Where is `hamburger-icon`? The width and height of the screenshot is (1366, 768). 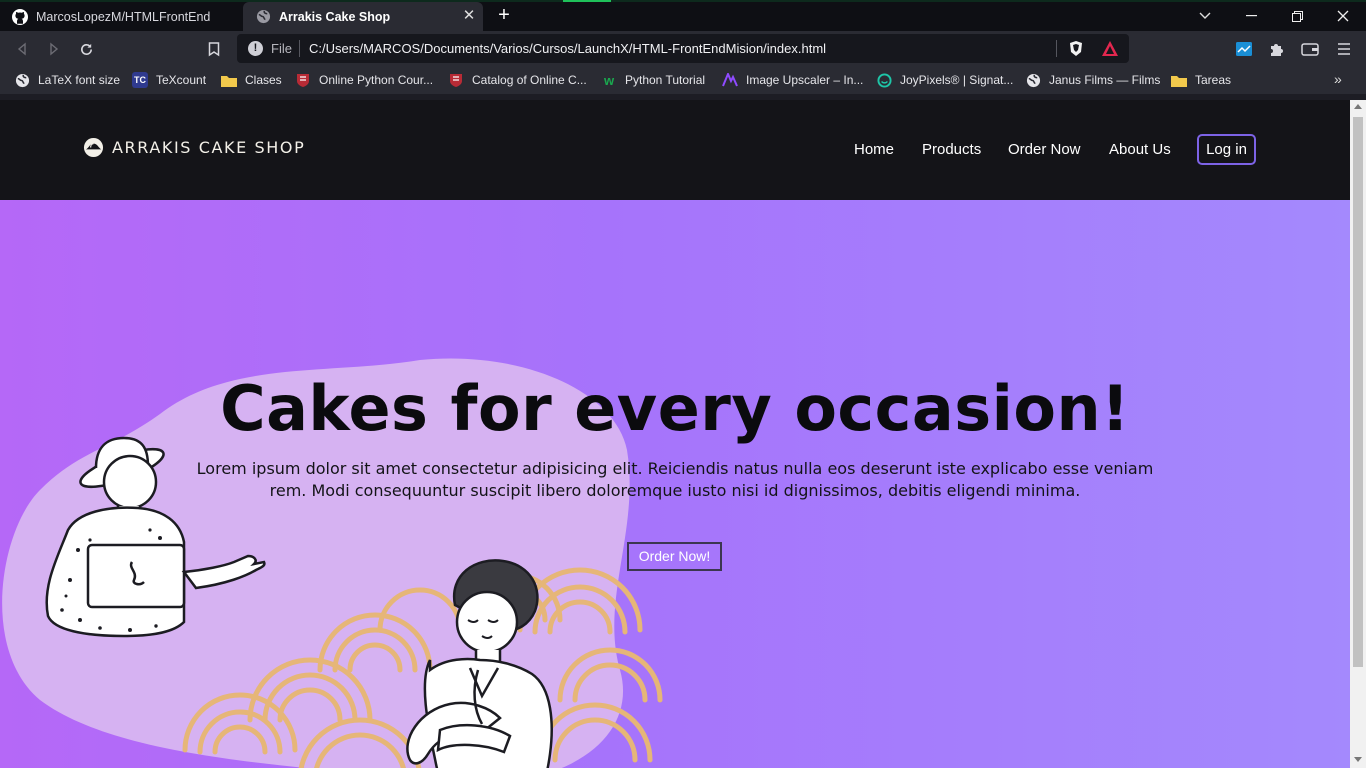
hamburger-icon is located at coordinates (1344, 49).